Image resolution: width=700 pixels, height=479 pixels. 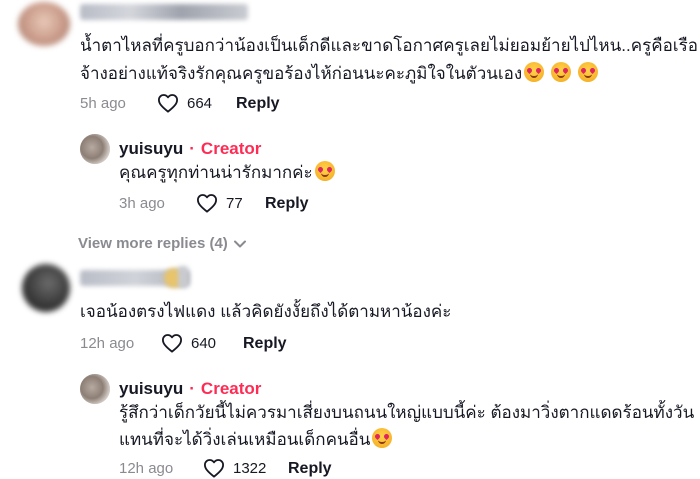 I want to click on chevron-down-icon, so click(x=239, y=243).